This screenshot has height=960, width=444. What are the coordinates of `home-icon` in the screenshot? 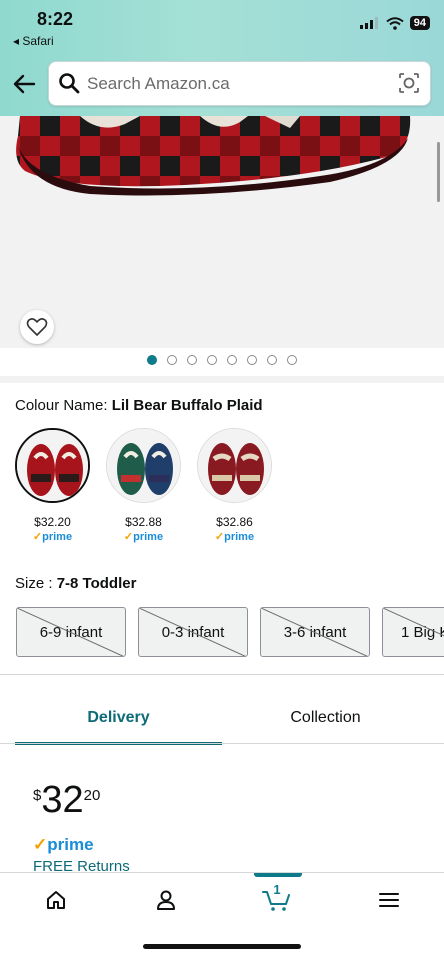 It's located at (56, 900).